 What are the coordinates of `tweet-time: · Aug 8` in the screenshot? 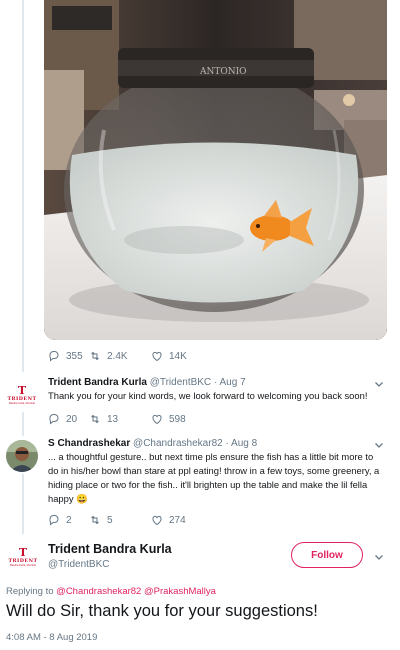 It's located at (241, 443).